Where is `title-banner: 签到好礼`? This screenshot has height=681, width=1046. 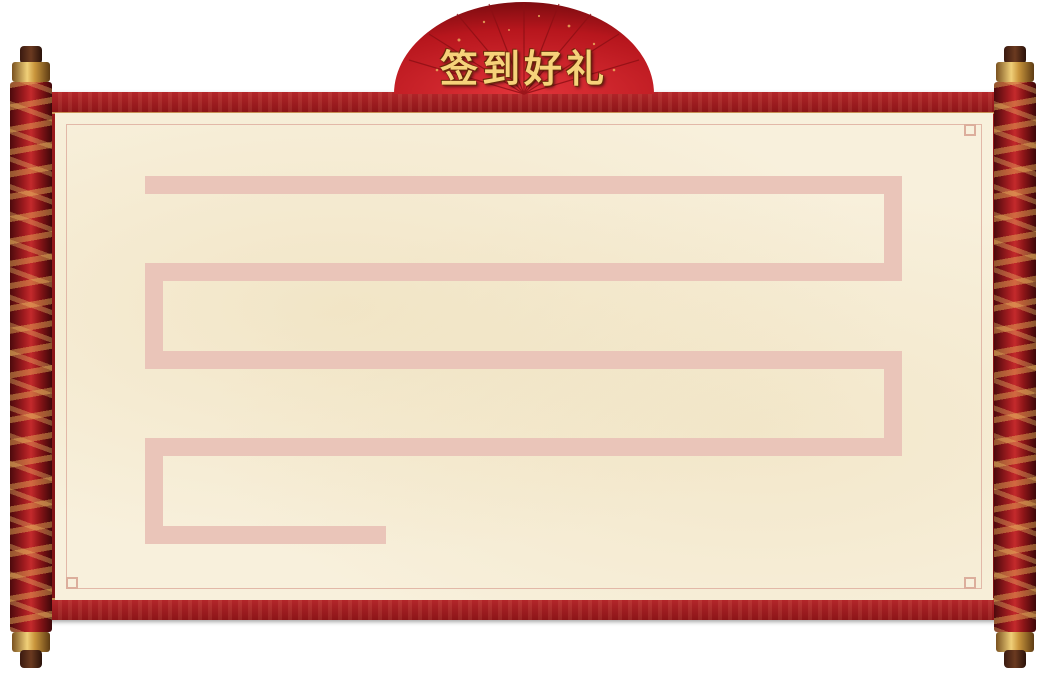 title-banner: 签到好礼 is located at coordinates (524, 48).